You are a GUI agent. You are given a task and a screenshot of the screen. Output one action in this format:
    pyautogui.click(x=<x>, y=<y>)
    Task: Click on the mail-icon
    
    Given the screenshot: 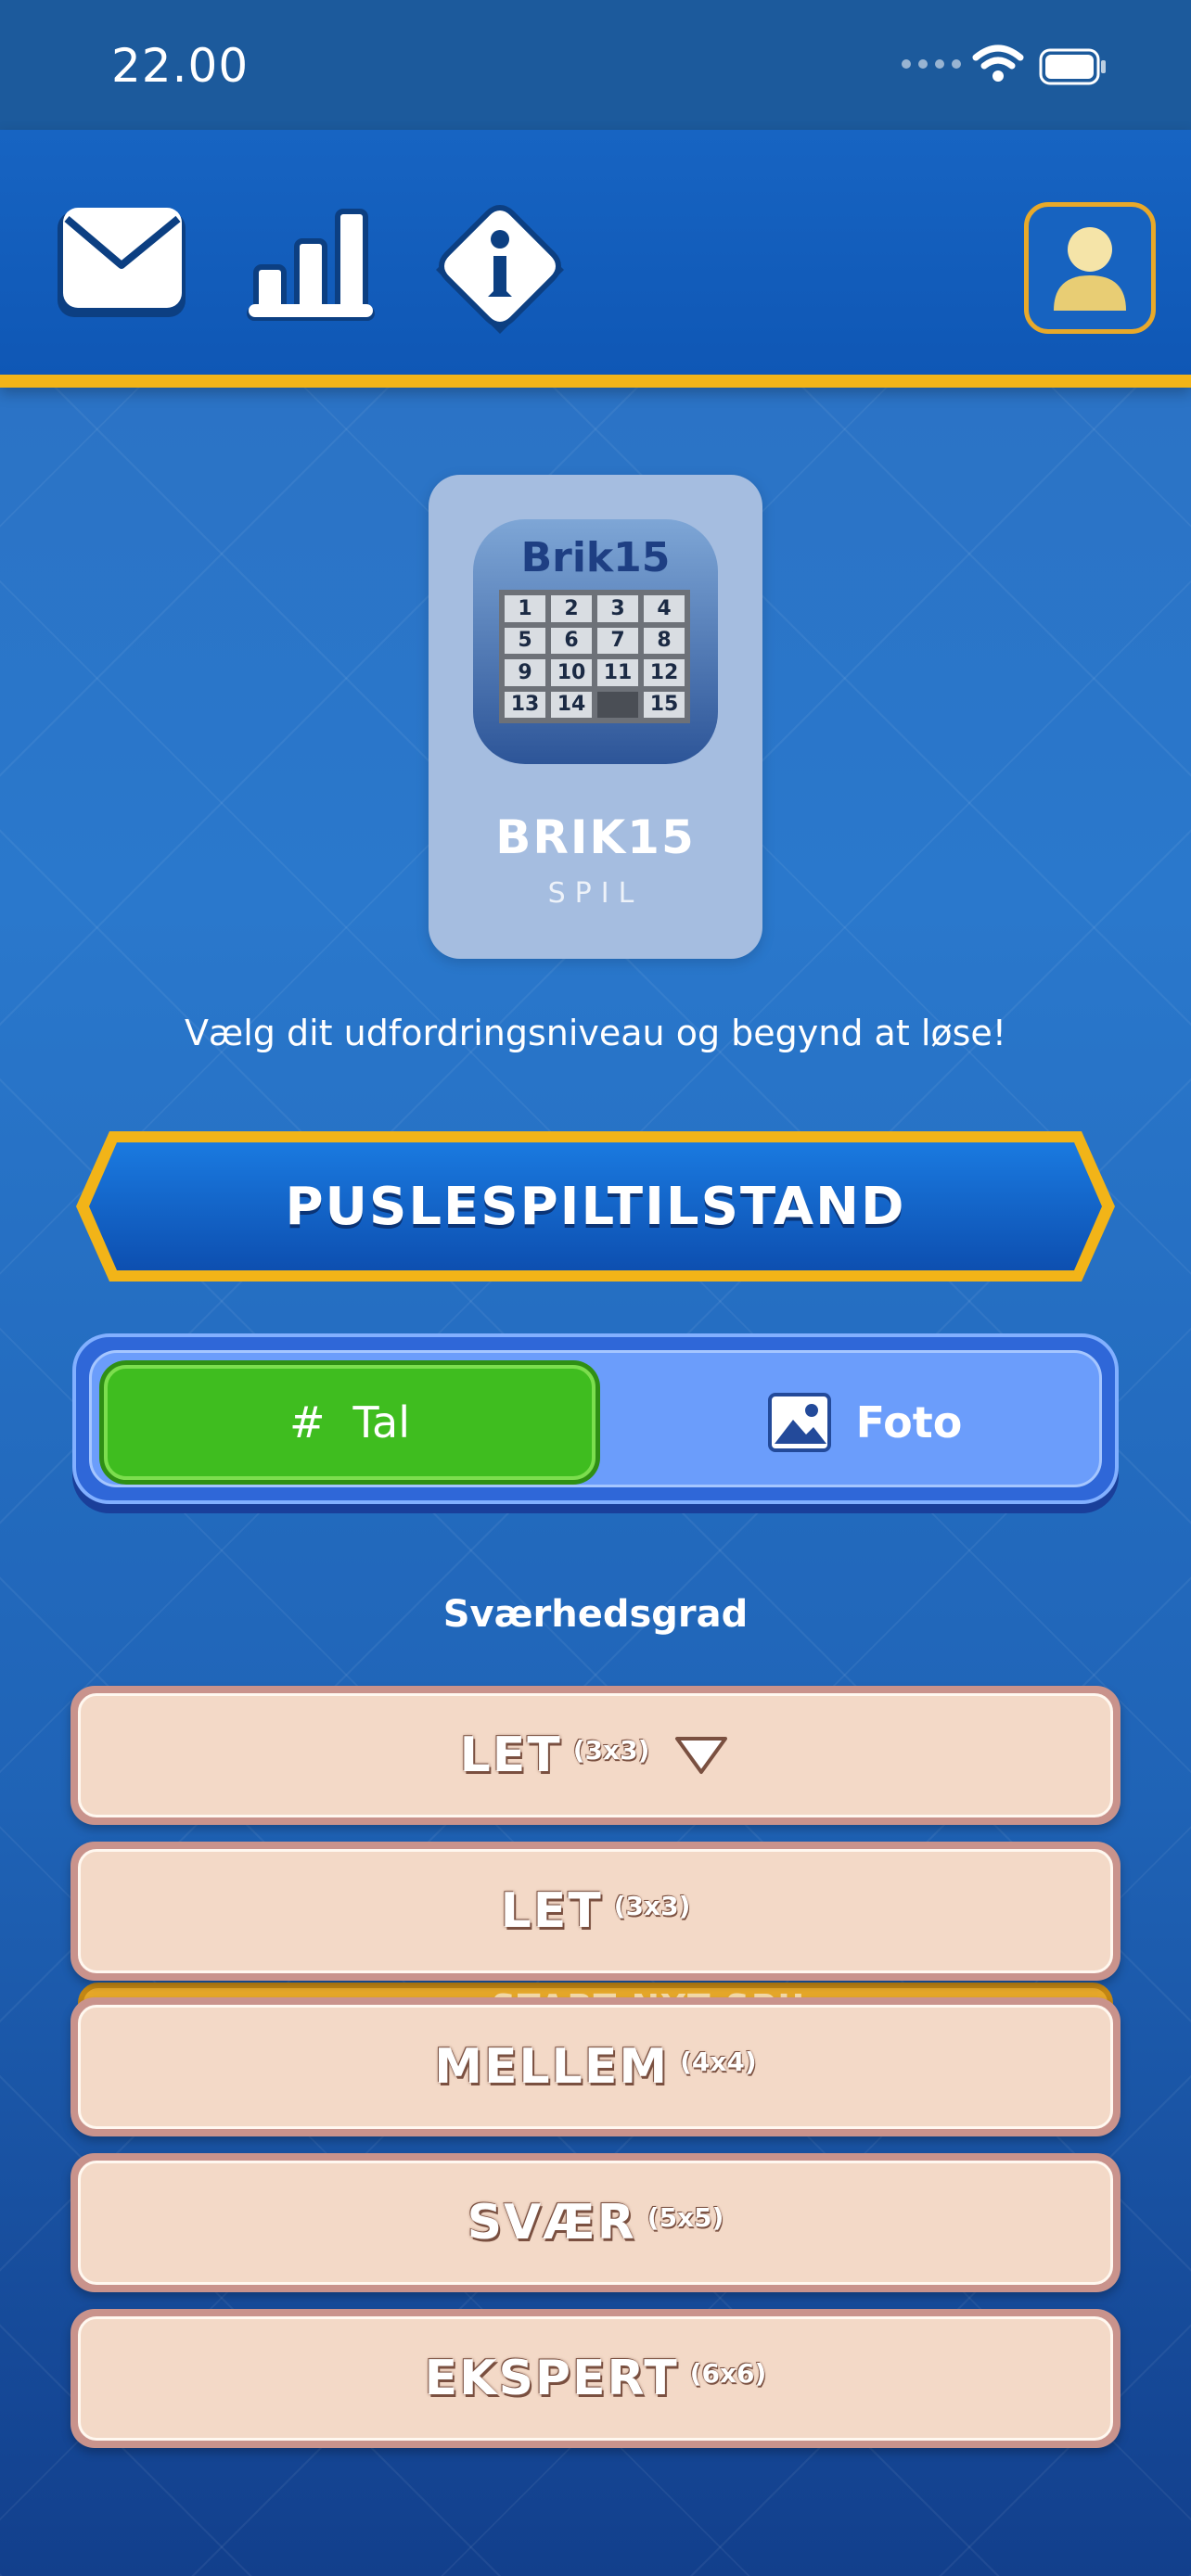 What is the action you would take?
    pyautogui.click(x=122, y=262)
    